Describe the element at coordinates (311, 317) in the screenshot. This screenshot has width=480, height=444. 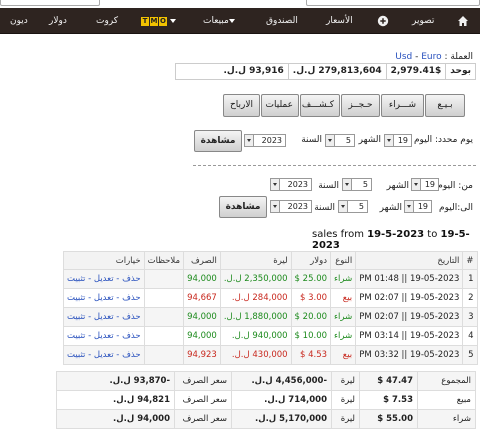
I see `row-usd: 20.00 $` at that location.